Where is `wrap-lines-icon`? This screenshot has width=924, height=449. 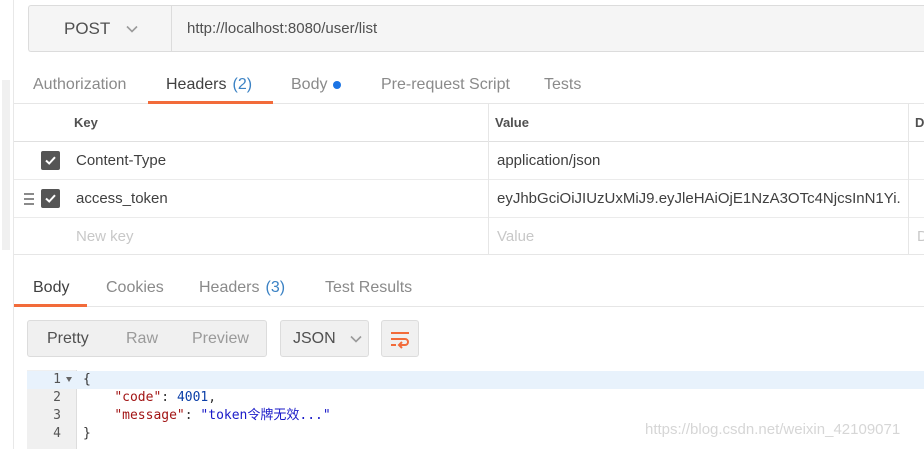 wrap-lines-icon is located at coordinates (400, 340).